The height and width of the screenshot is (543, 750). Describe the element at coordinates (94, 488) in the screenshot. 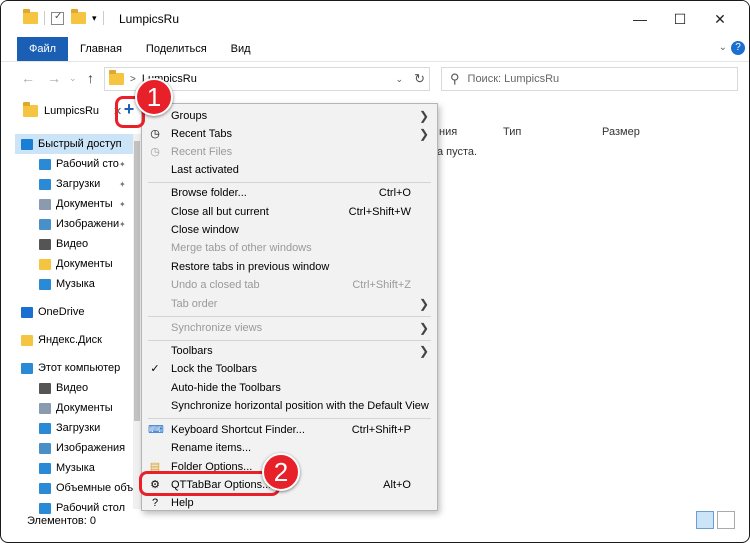

I see `sidebar-item-label: Объемные объ` at that location.